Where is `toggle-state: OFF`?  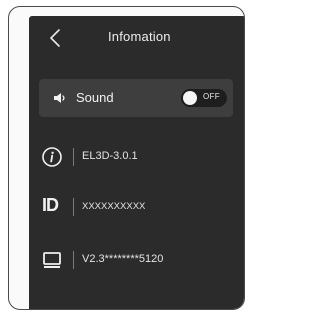
toggle-state: OFF is located at coordinates (211, 96).